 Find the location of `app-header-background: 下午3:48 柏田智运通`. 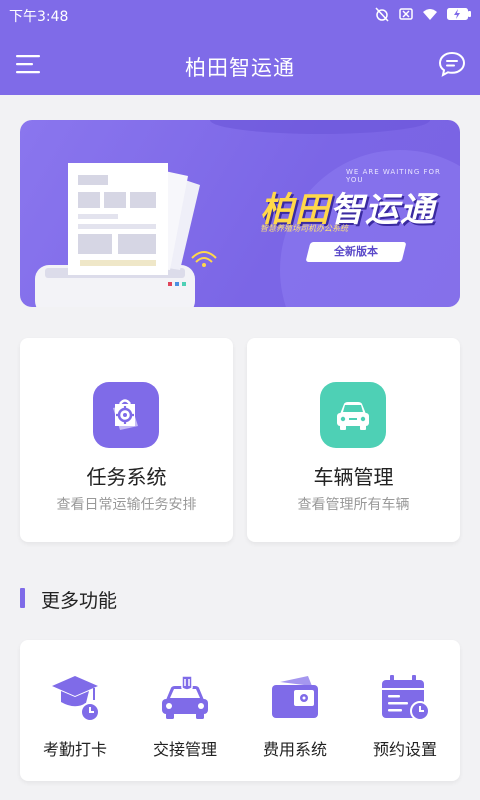

app-header-background: 下午3:48 柏田智运通 is located at coordinates (240, 47).